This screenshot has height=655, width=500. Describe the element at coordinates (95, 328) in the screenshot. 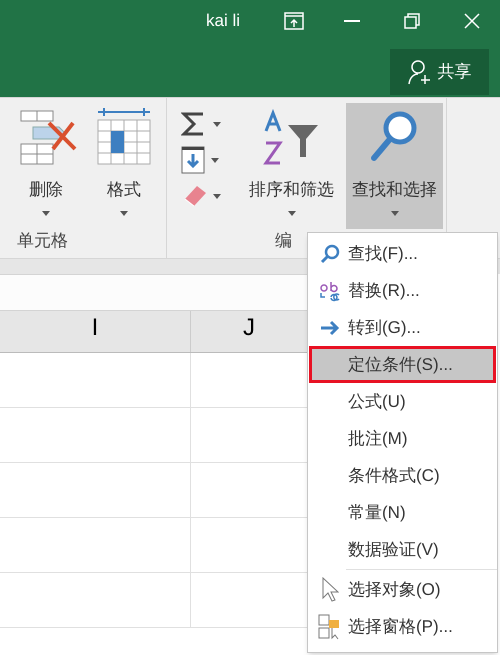

I see `column-header: I` at that location.